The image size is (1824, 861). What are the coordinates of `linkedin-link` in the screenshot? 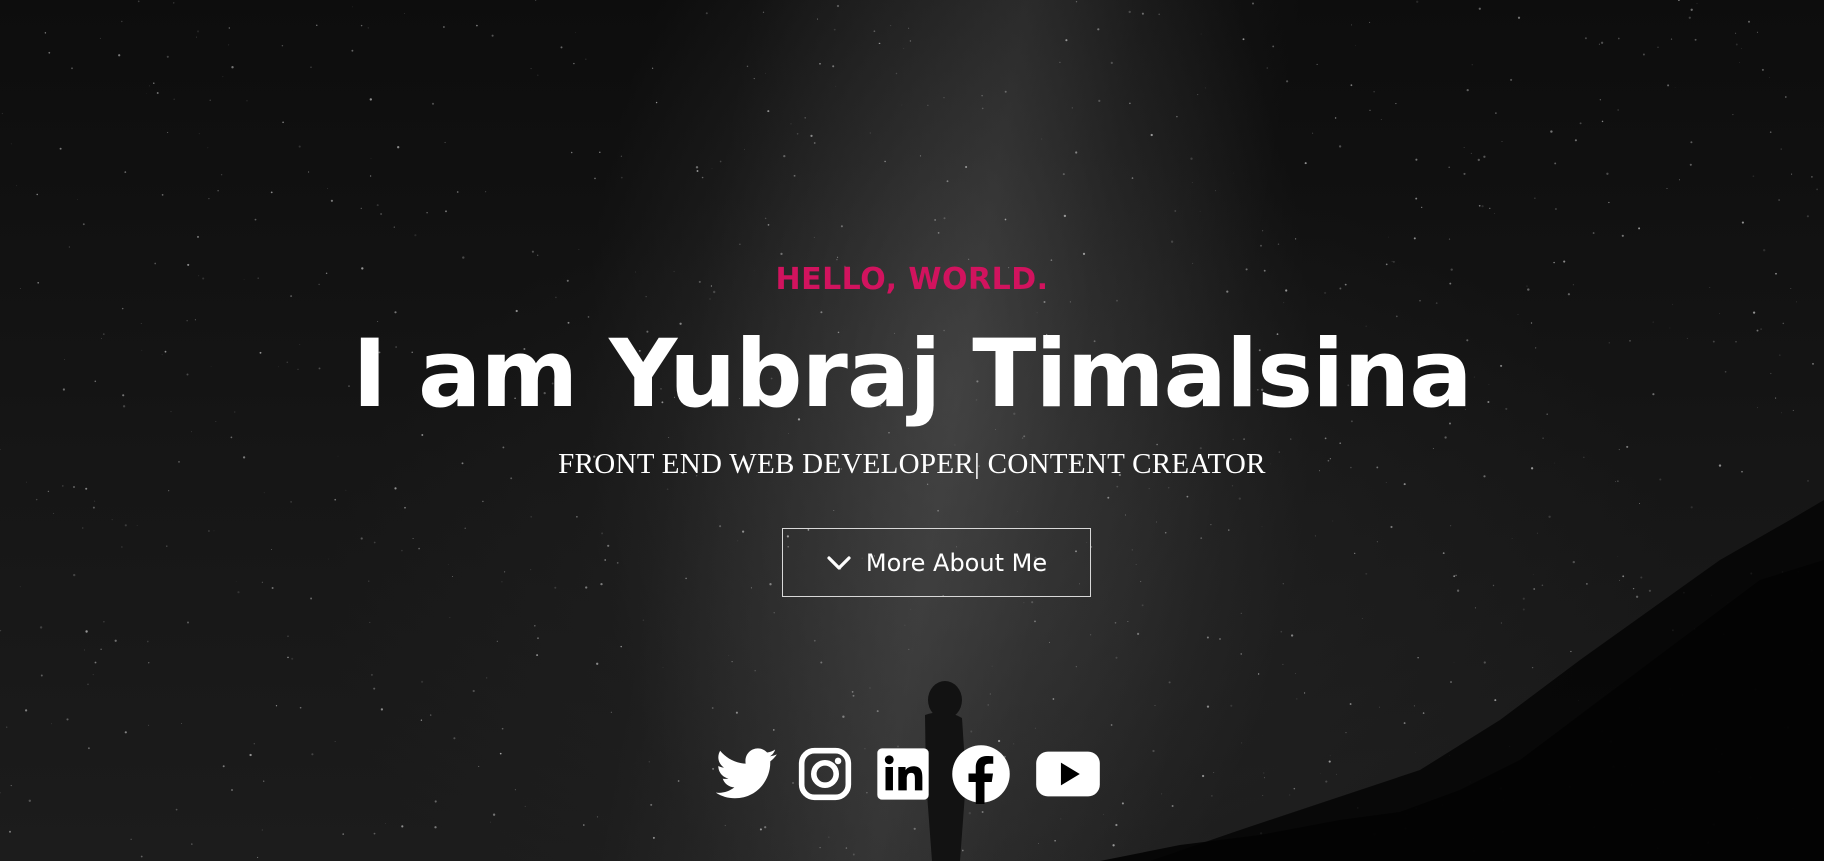 It's located at (903, 776).